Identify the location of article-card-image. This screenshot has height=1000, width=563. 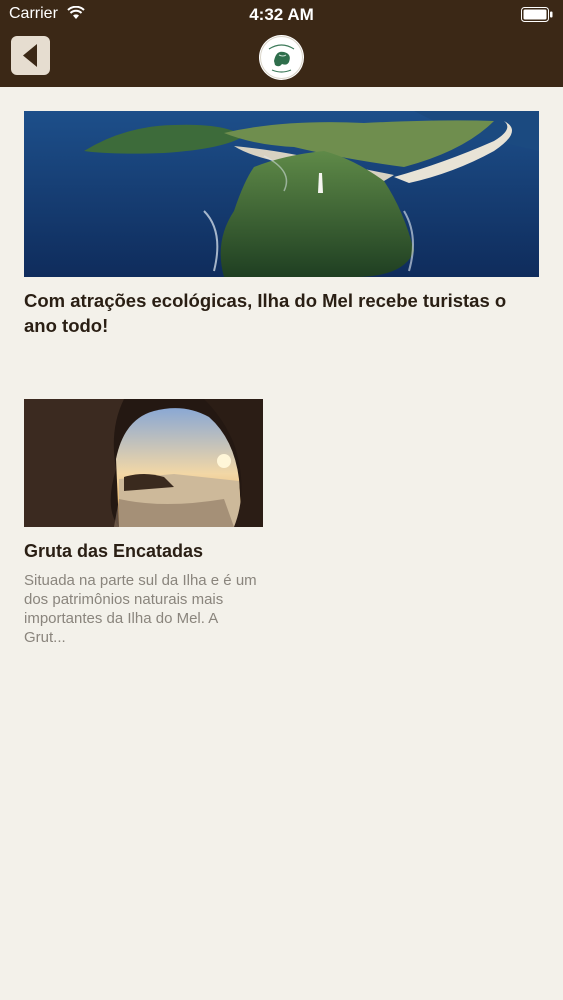
(143, 463).